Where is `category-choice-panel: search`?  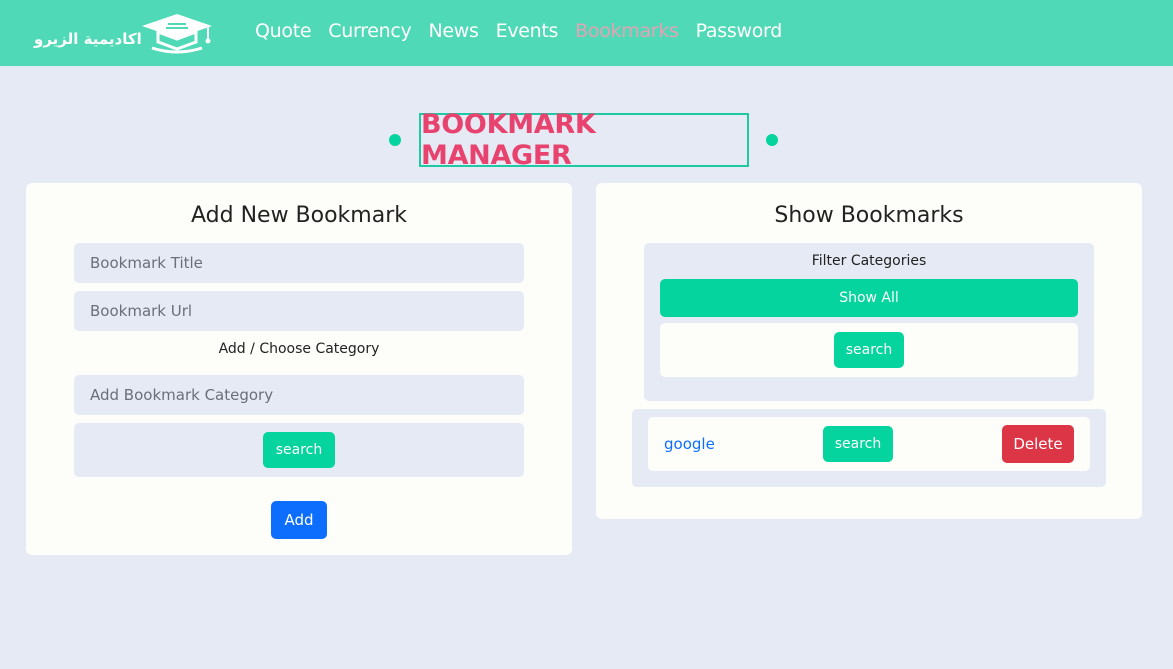 category-choice-panel: search is located at coordinates (299, 450).